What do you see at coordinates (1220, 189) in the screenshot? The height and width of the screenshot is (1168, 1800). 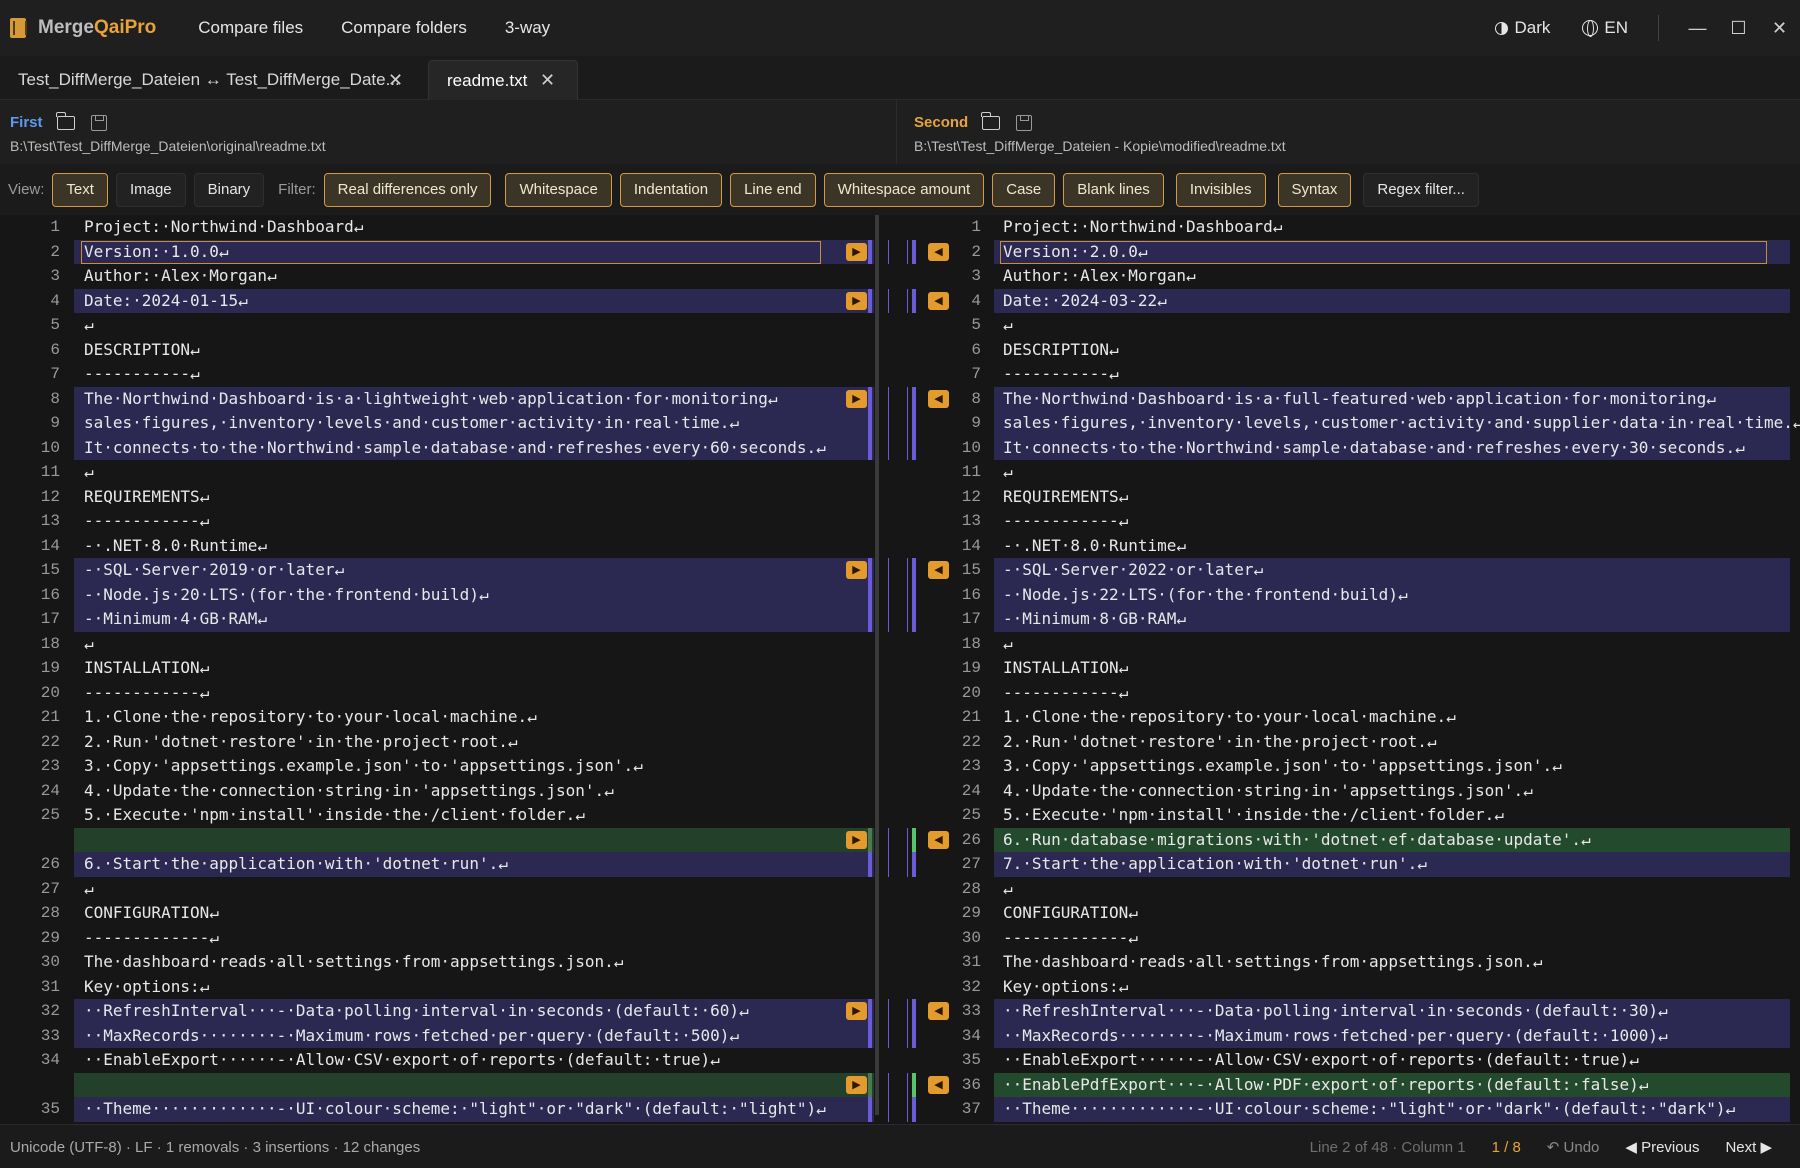 I see `filter-invisibles-toggle: Invisibles` at bounding box center [1220, 189].